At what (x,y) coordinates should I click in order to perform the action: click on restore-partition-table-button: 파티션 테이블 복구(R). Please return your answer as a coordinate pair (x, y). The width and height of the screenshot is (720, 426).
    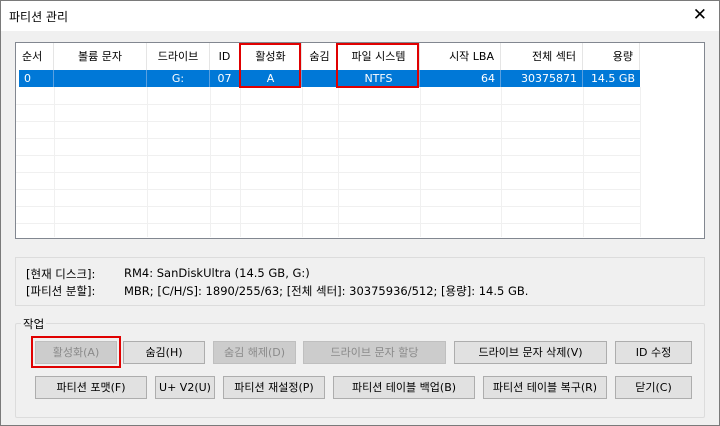
    Looking at the image, I should click on (545, 387).